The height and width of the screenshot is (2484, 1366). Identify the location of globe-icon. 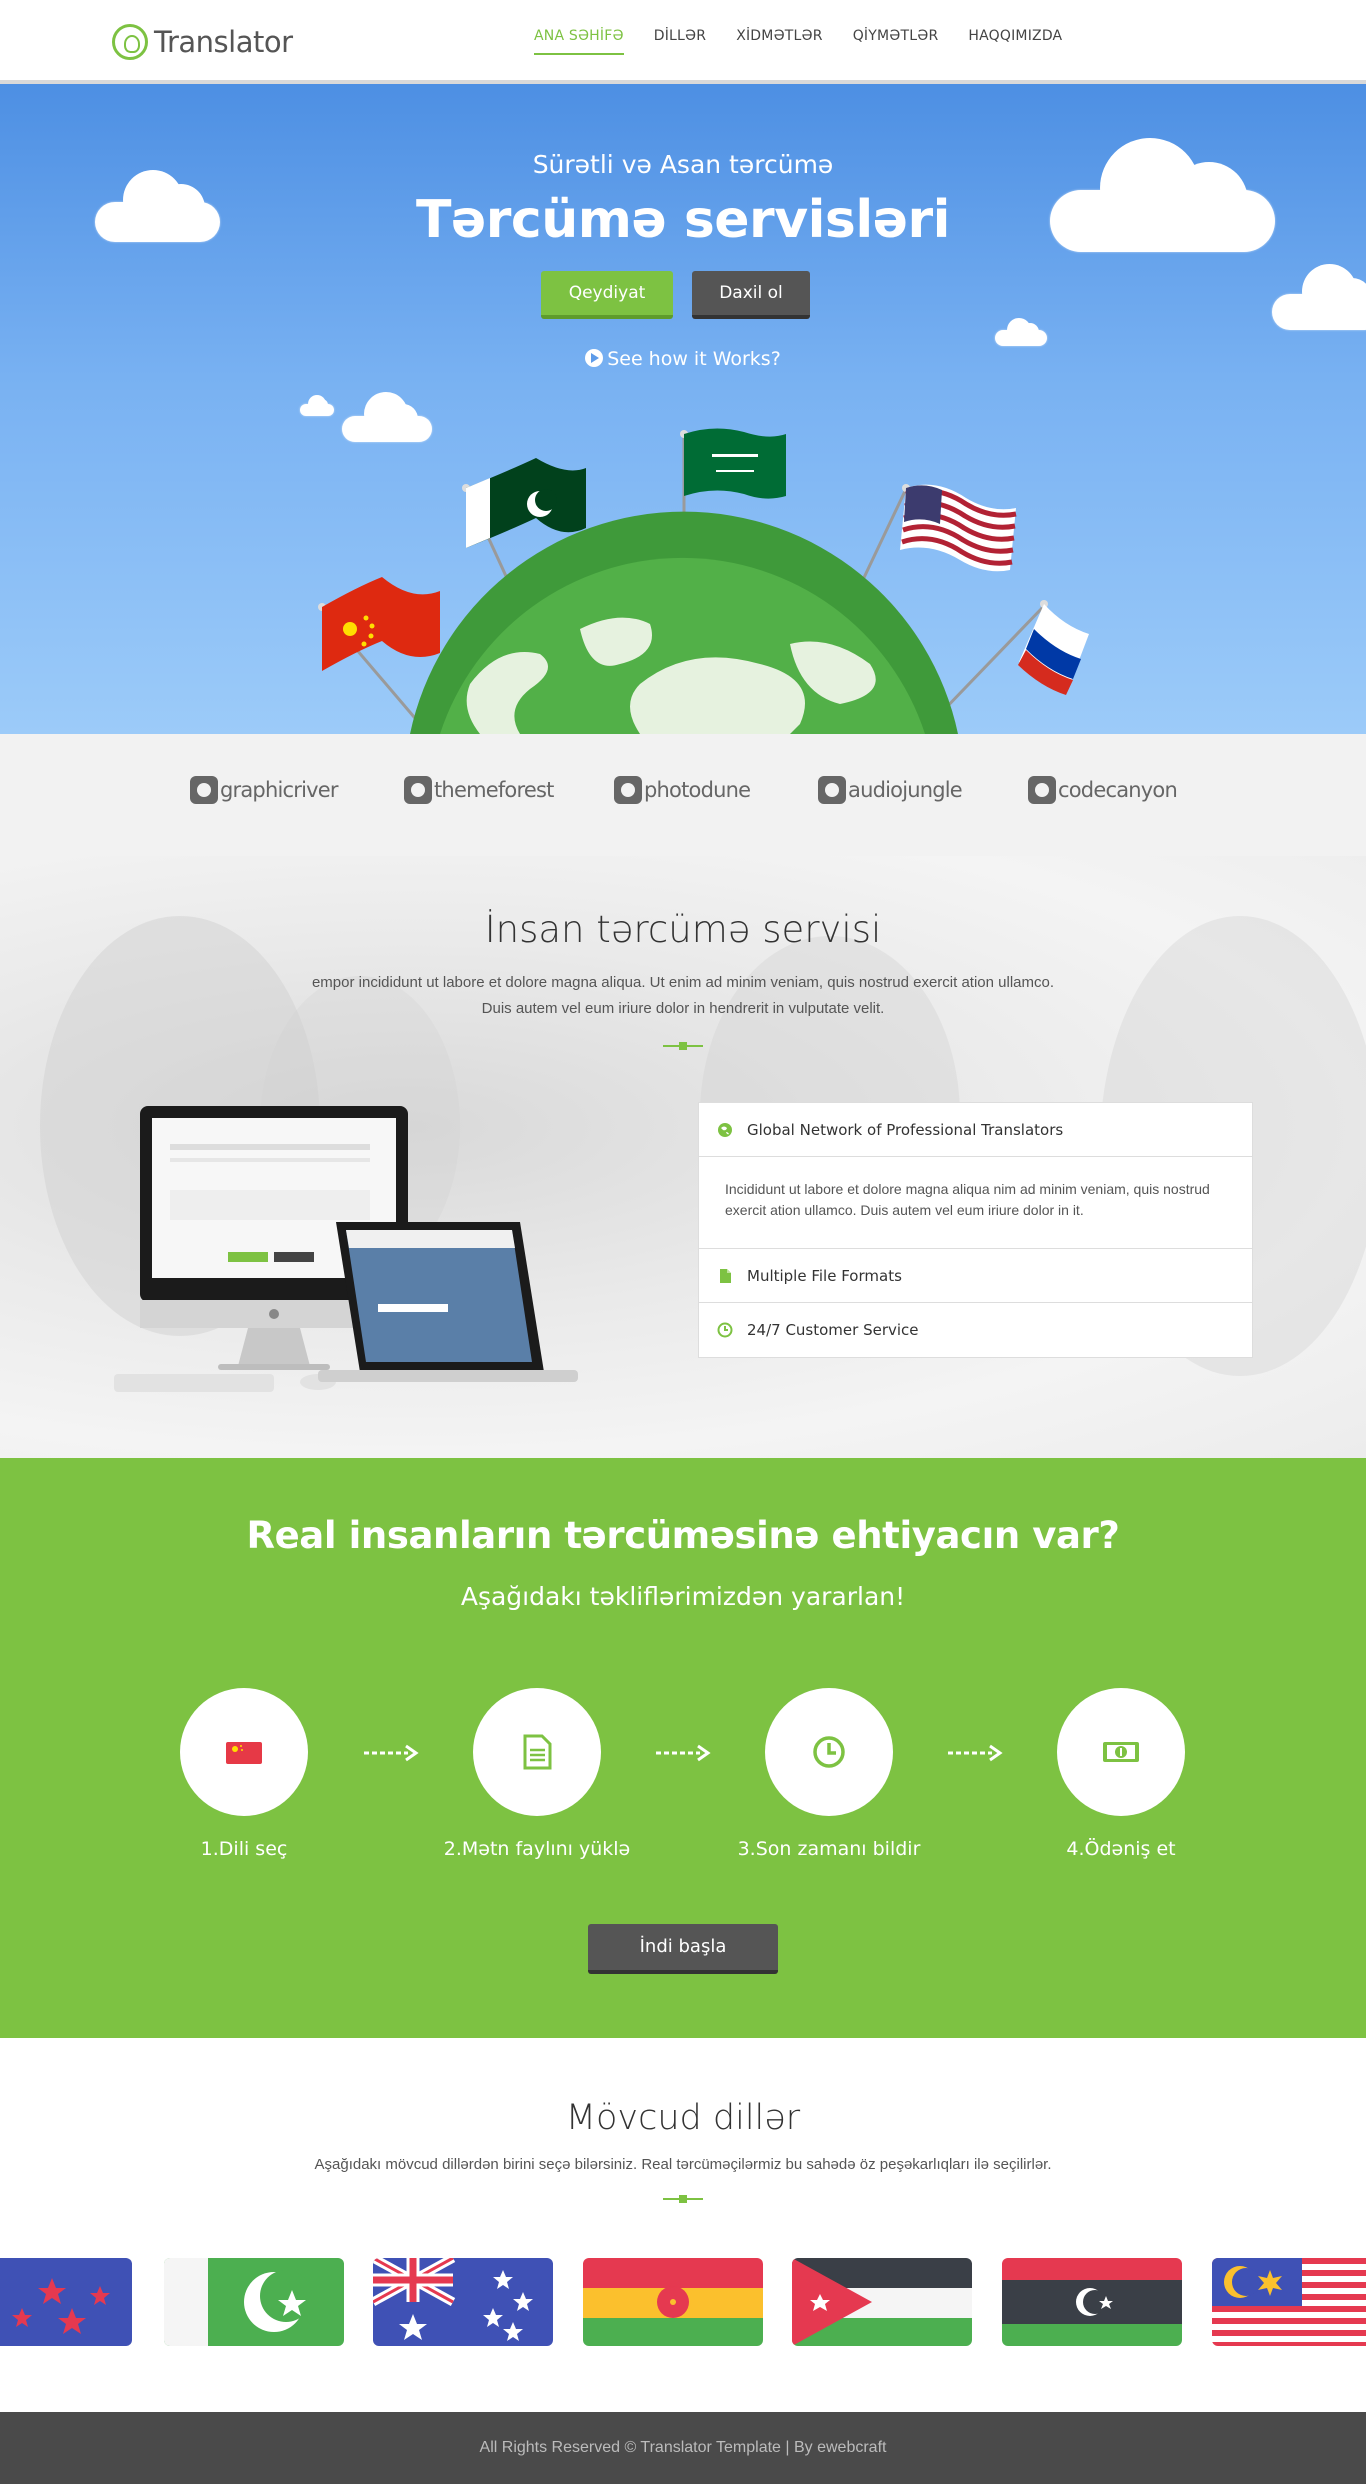
(725, 1129).